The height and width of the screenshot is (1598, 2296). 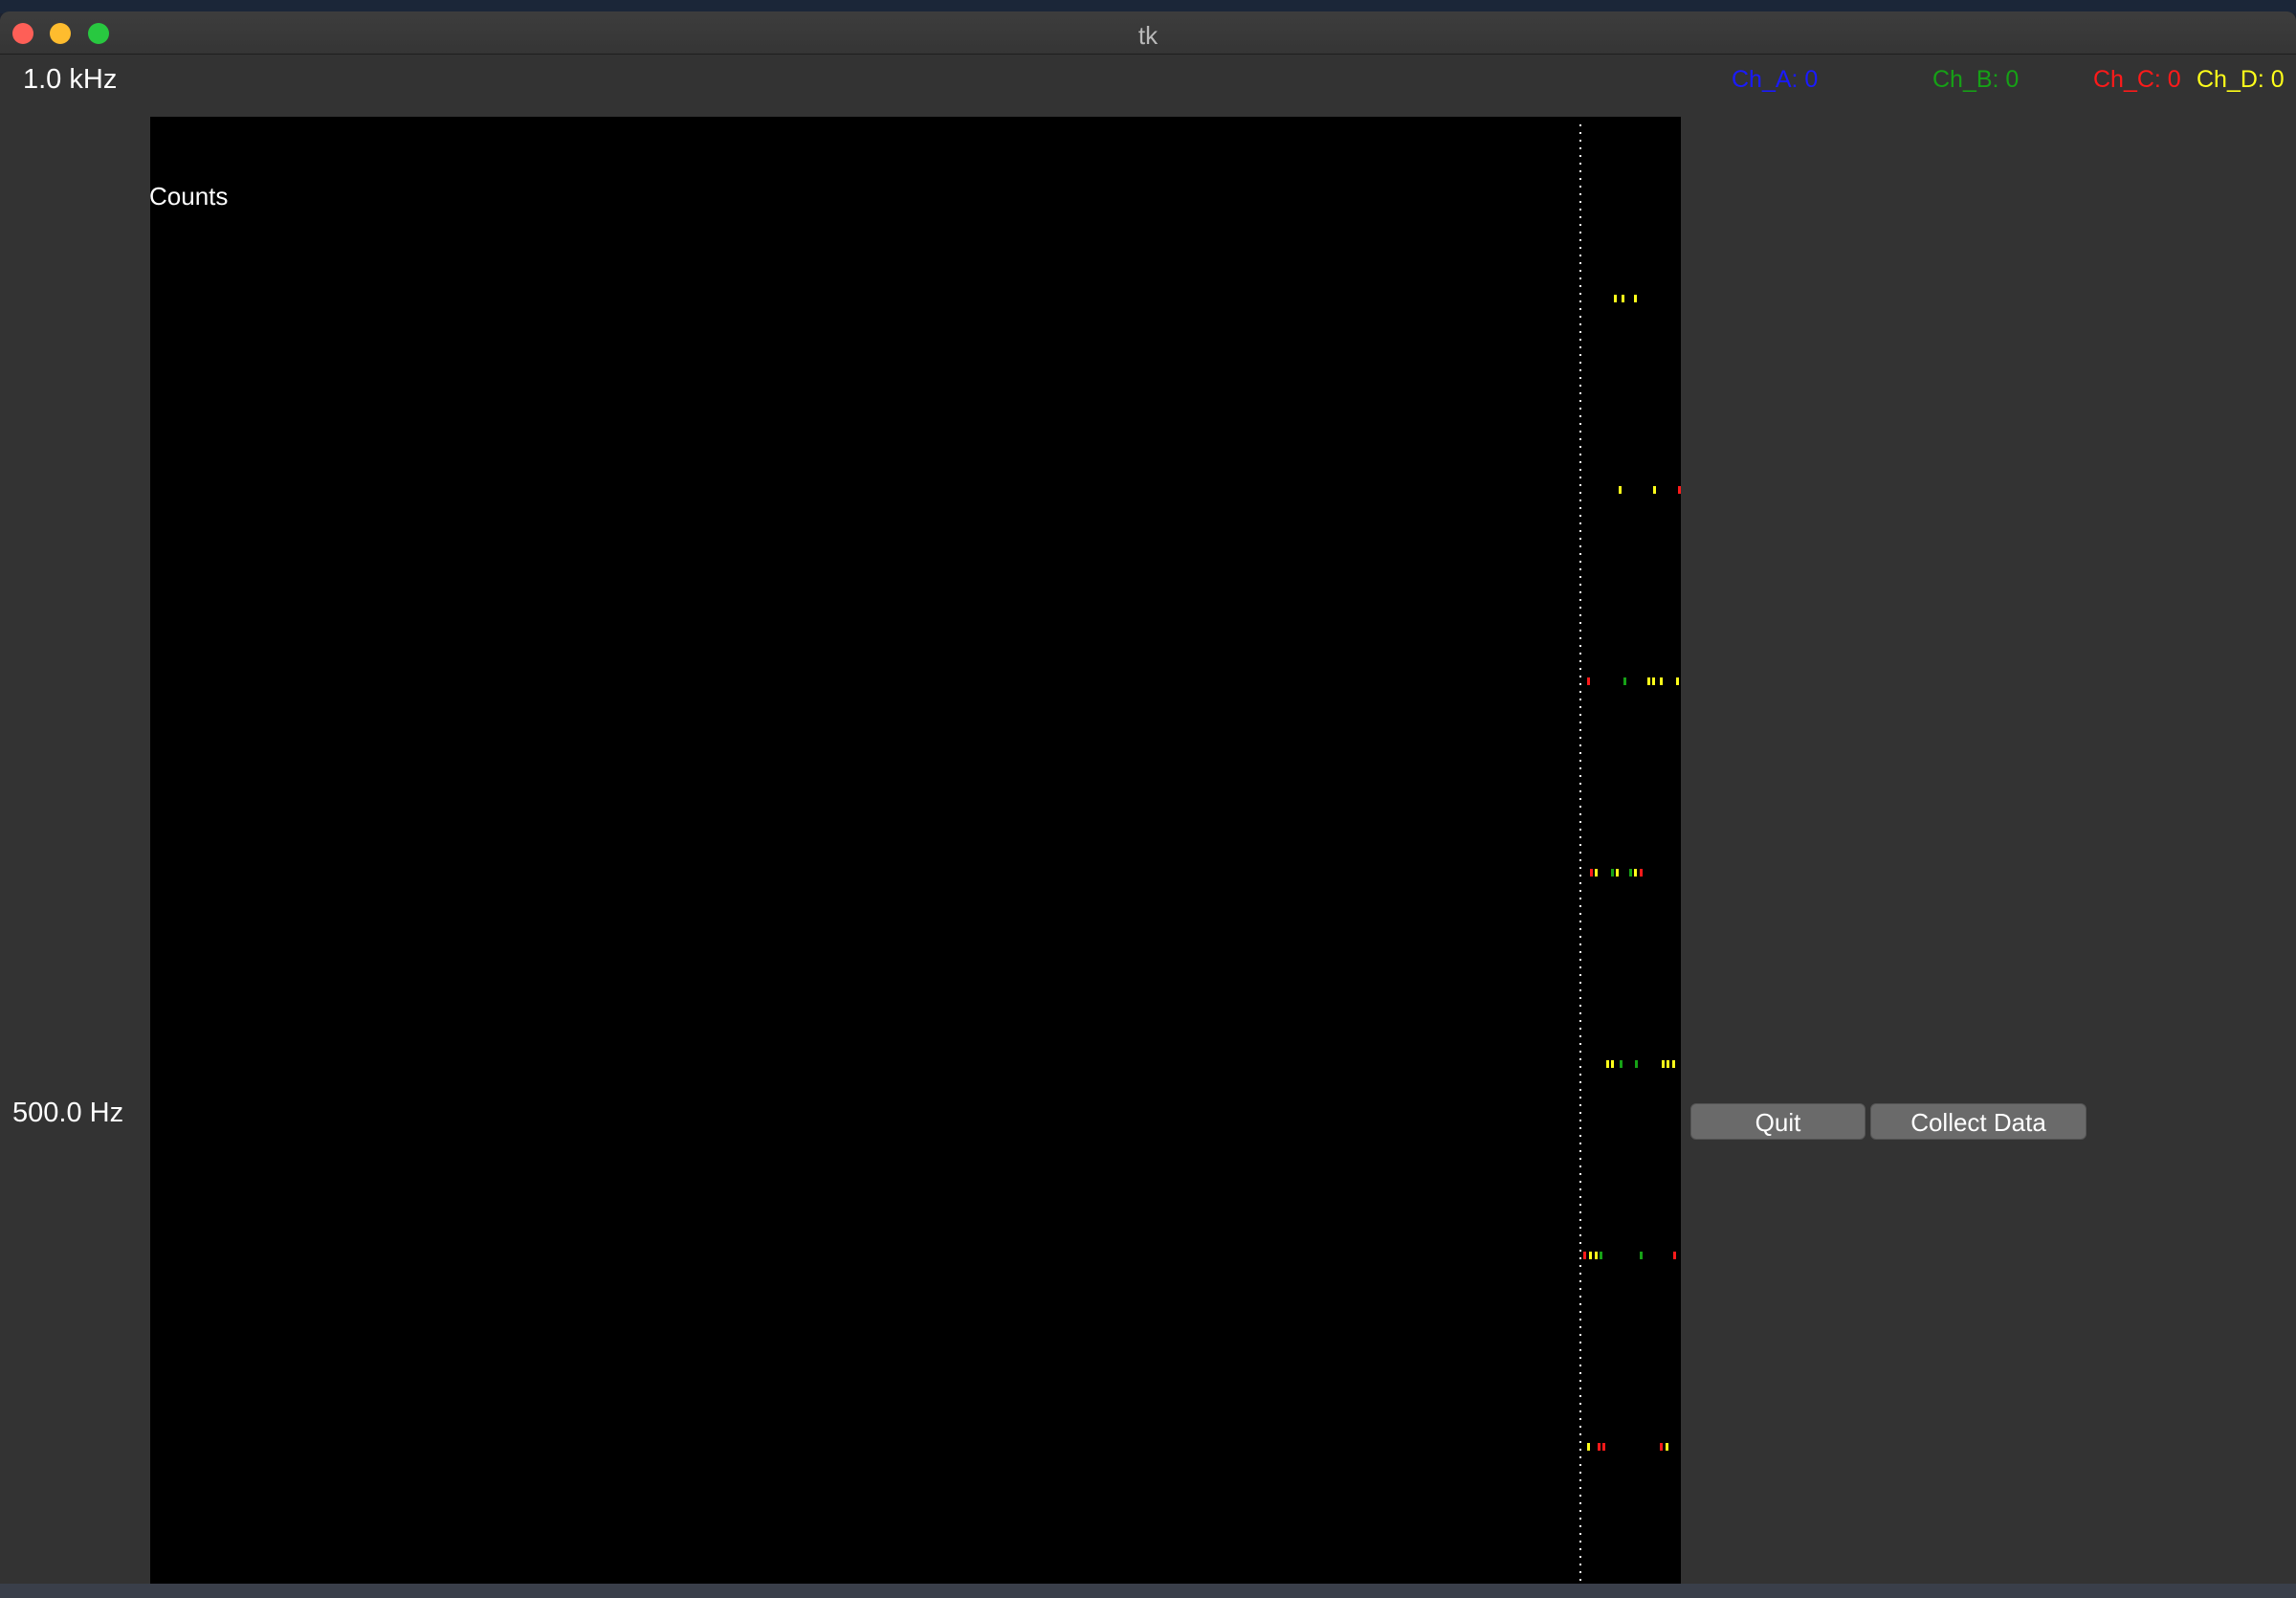 What do you see at coordinates (189, 196) in the screenshot?
I see `counts-label: Counts` at bounding box center [189, 196].